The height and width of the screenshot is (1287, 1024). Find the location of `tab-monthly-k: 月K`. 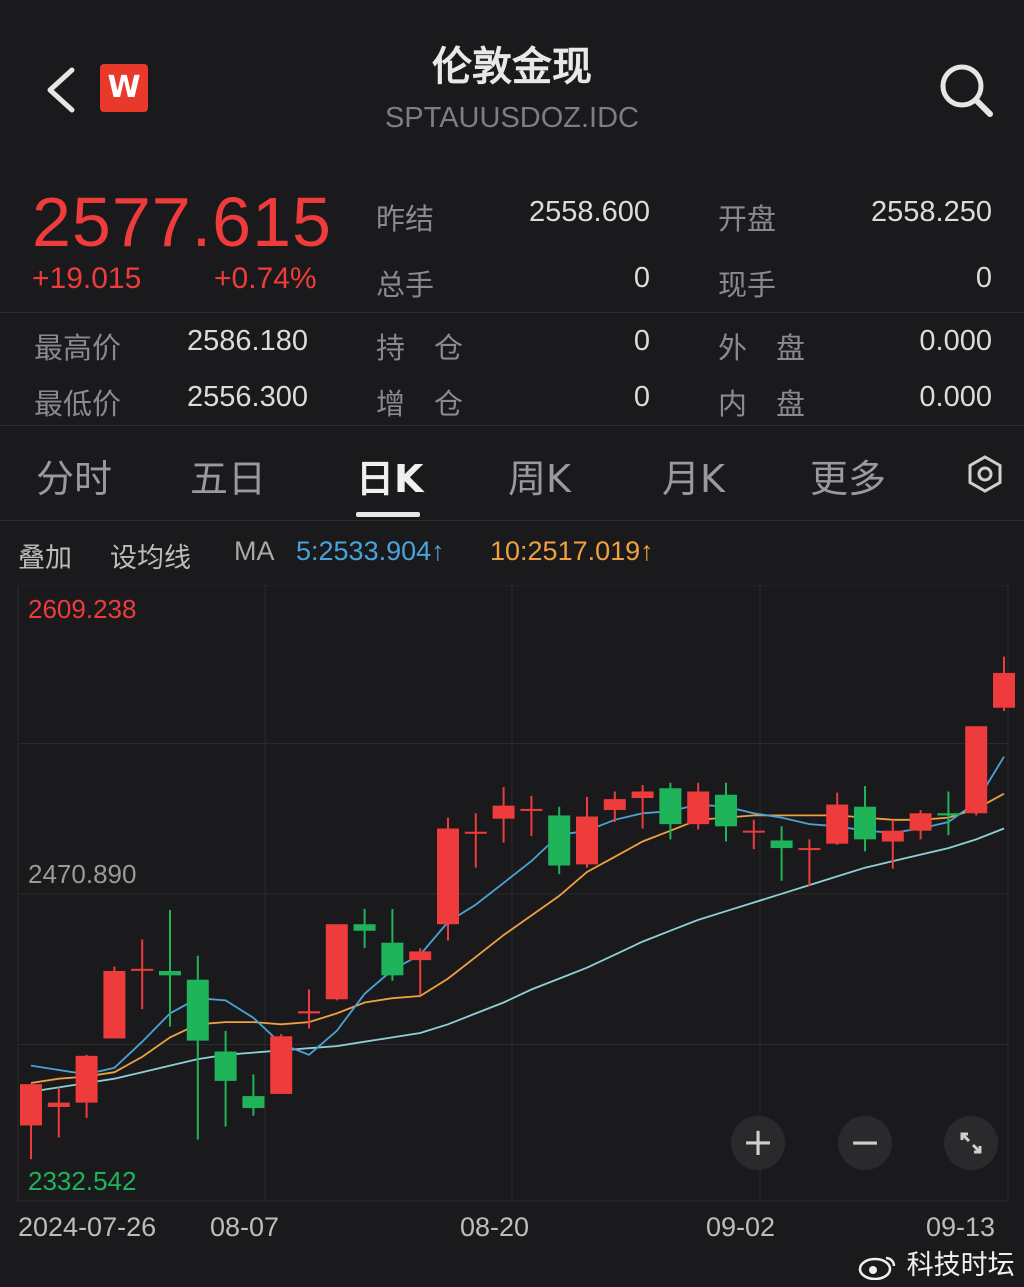

tab-monthly-k: 月K is located at coordinates (693, 475).